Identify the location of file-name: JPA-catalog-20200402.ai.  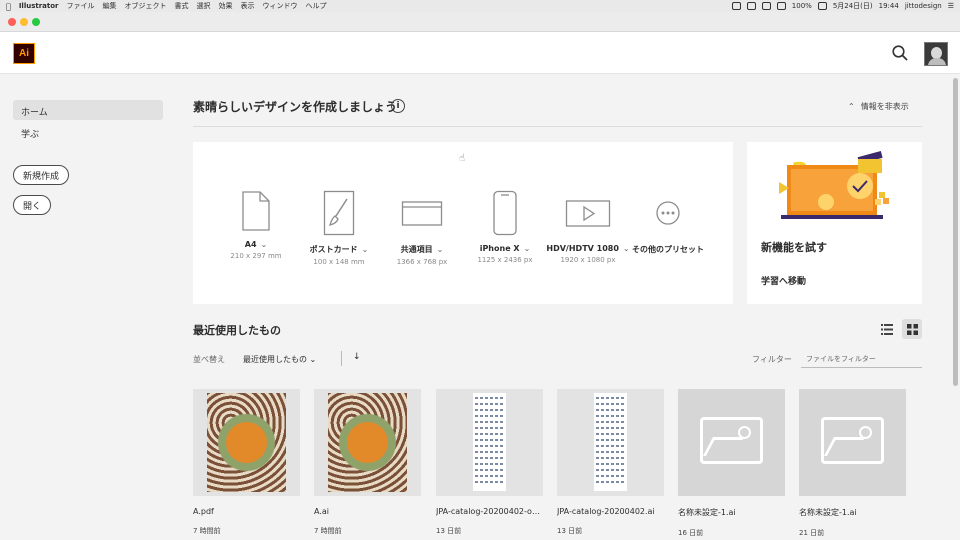
(606, 511).